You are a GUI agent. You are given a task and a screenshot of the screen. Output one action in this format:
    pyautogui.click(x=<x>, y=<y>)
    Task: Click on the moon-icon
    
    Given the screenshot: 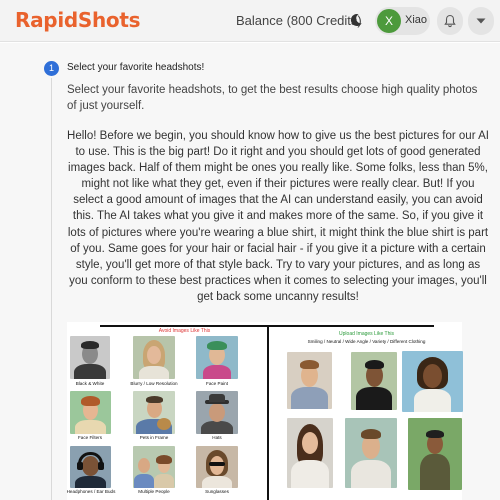 What is the action you would take?
    pyautogui.click(x=356, y=20)
    